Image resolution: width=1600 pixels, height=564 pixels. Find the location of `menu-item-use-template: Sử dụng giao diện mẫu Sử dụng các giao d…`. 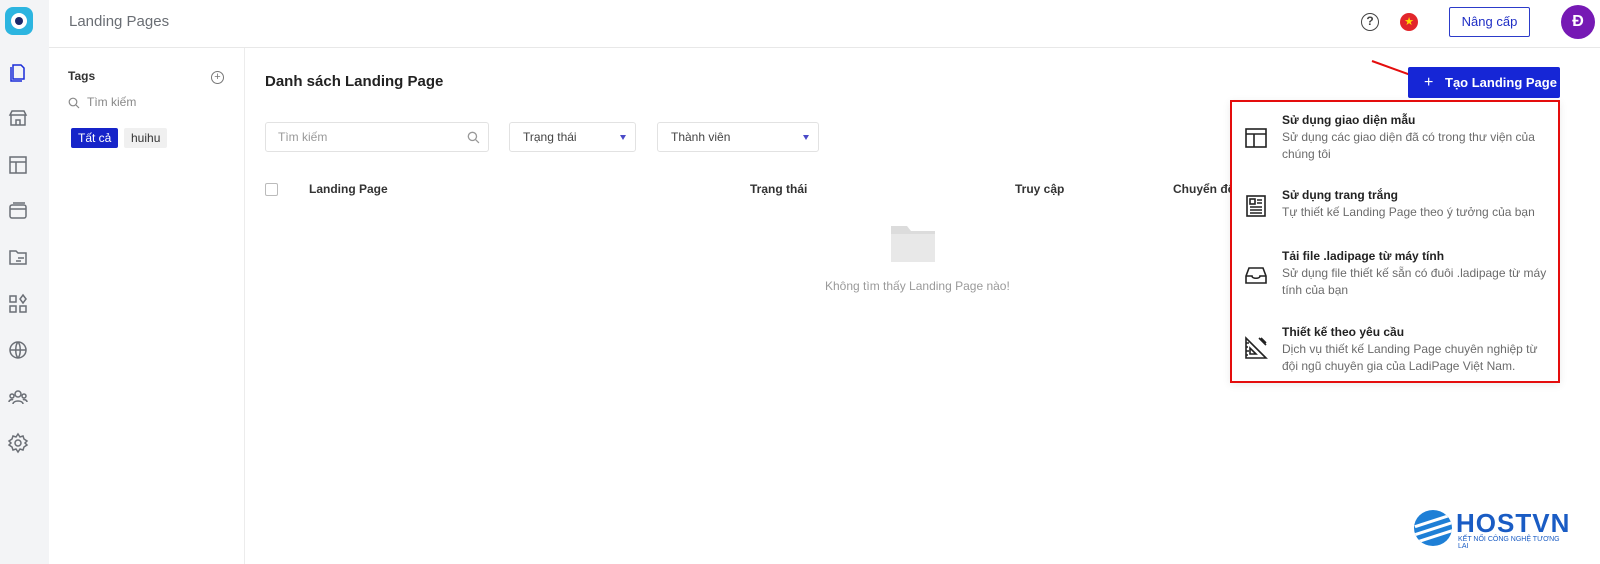

menu-item-use-template: Sử dụng giao diện mẫu Sử dụng các giao d… is located at coordinates (1395, 142).